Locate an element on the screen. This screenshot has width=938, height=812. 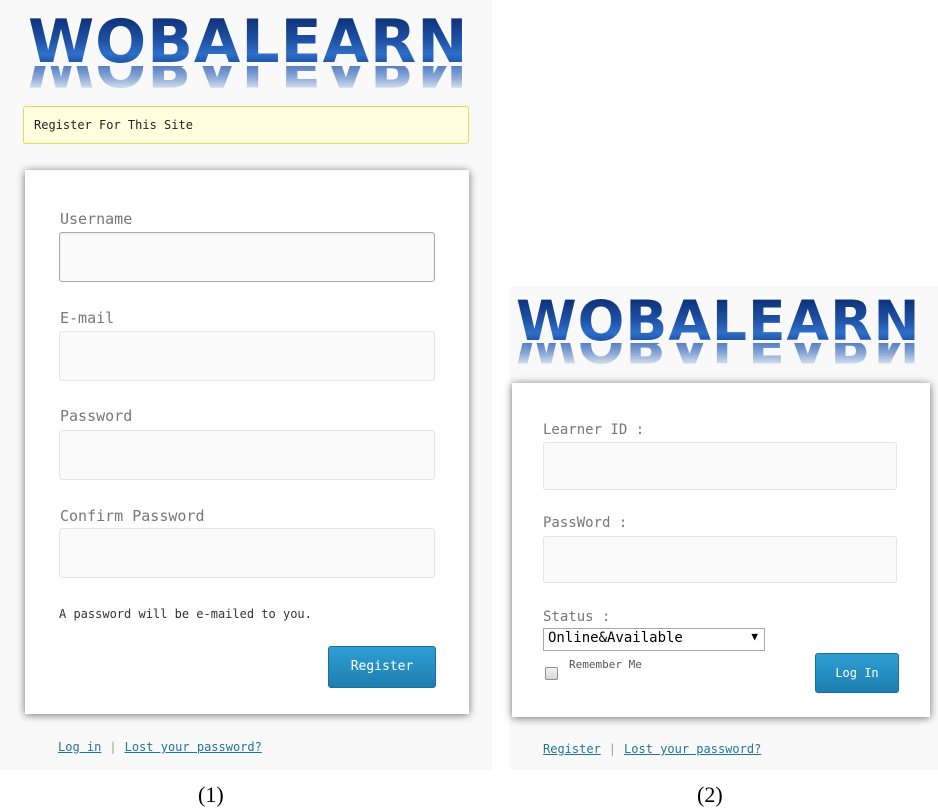
confirm-password-label: Confirm Password is located at coordinates (132, 516).